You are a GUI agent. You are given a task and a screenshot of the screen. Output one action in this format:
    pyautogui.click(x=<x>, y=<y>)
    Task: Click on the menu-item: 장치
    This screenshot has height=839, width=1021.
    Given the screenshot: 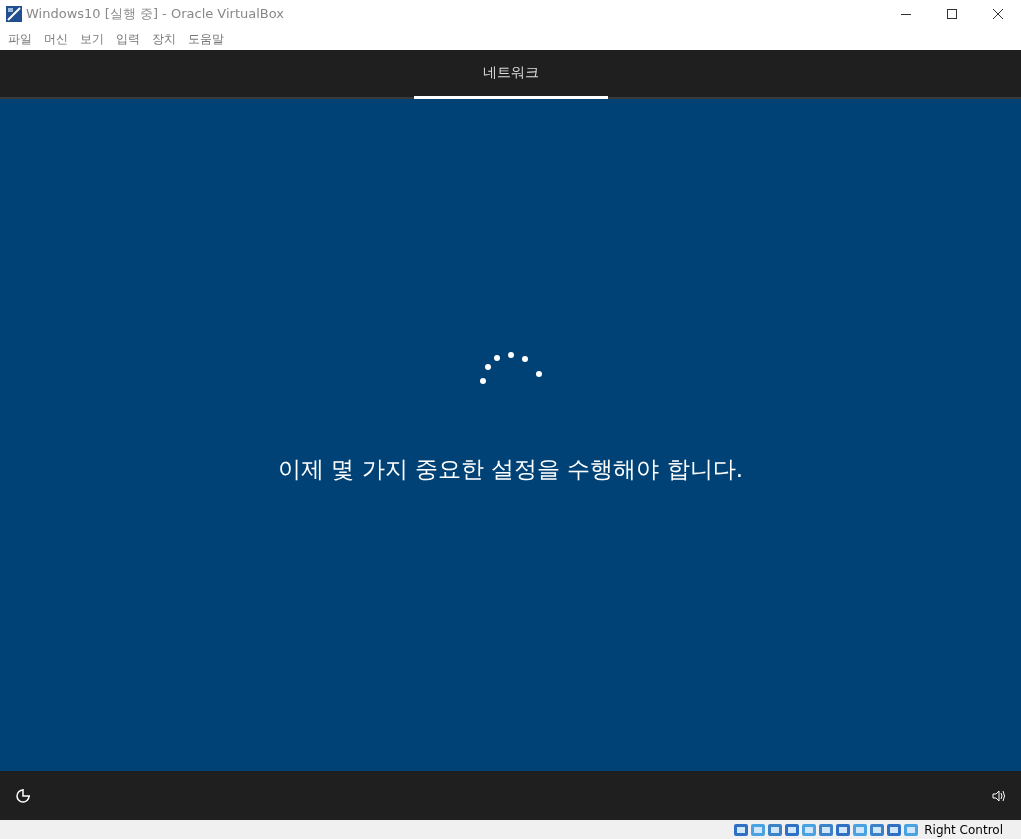 What is the action you would take?
    pyautogui.click(x=164, y=39)
    